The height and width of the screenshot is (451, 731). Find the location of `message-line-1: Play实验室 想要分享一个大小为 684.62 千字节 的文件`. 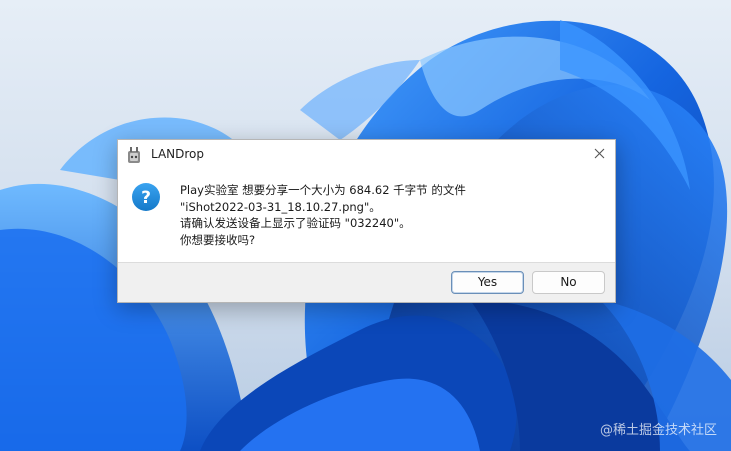

message-line-1: Play实验室 想要分享一个大小为 684.62 千字节 的文件 is located at coordinates (323, 190).